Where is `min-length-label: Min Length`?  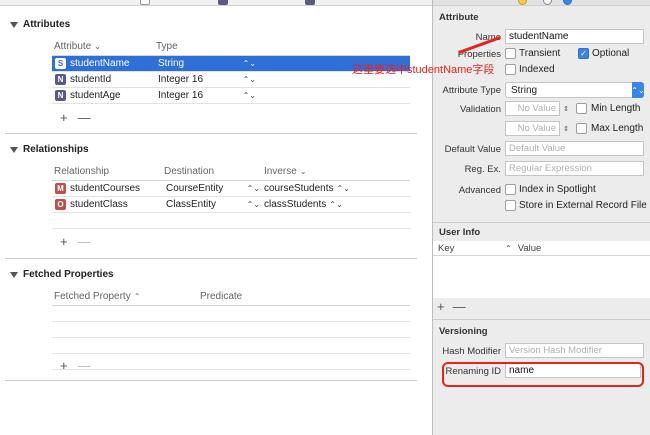 min-length-label: Min Length is located at coordinates (616, 108).